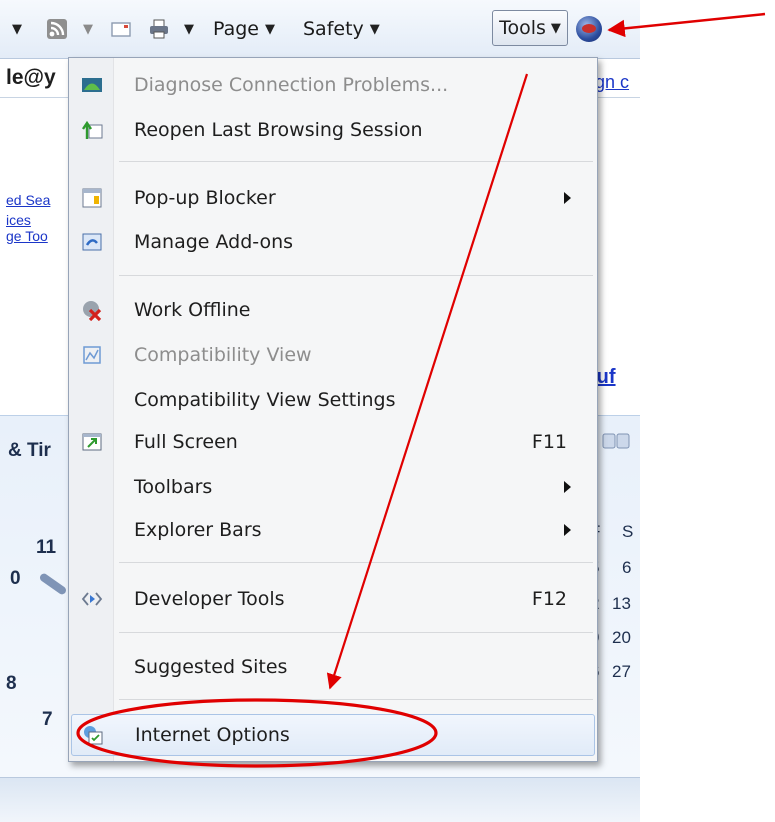 The height and width of the screenshot is (822, 775). I want to click on page-menu-button: Page ▼, so click(244, 29).